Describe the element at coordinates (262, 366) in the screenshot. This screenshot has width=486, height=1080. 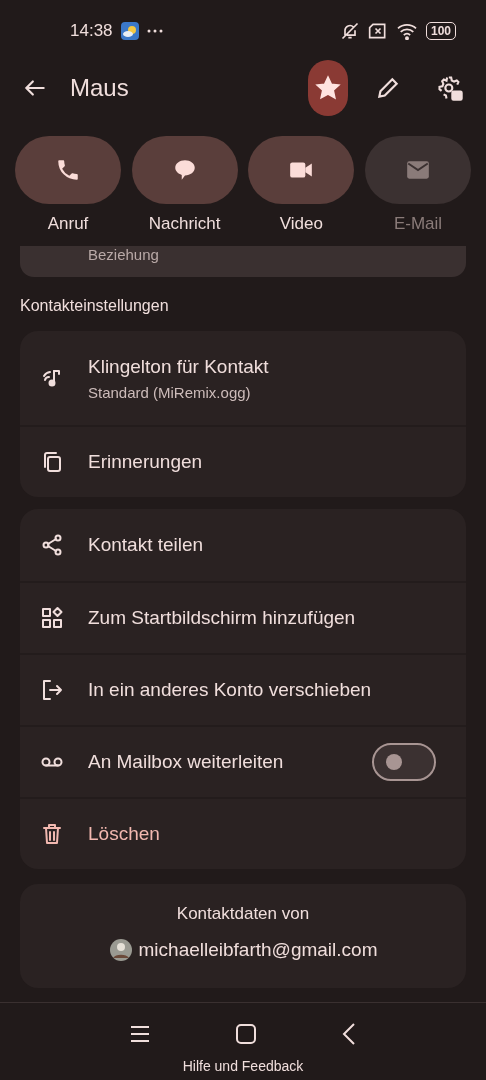
I see `menu-item: Klingelton für Kontakt` at that location.